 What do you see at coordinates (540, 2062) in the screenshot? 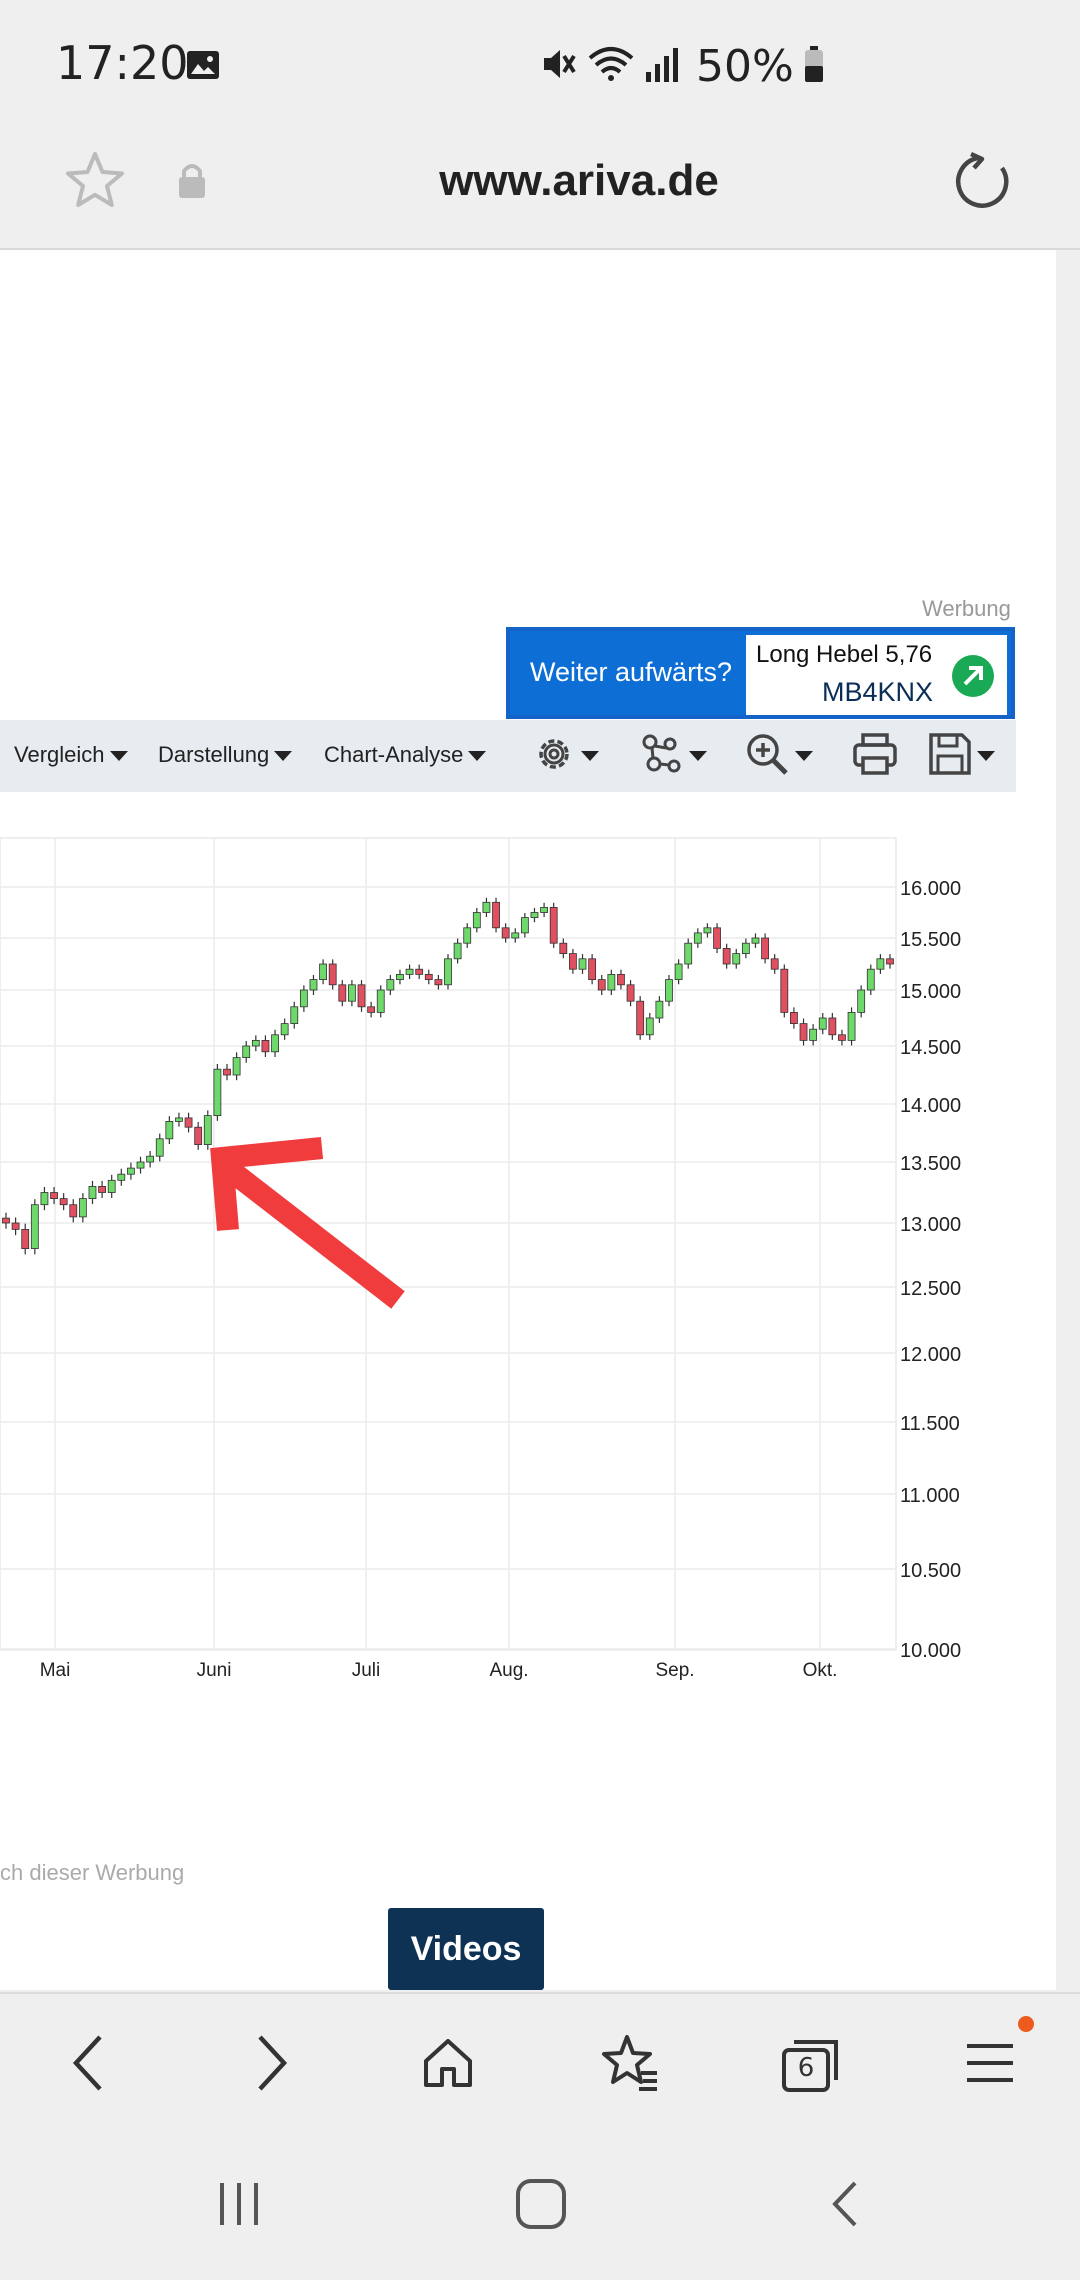
I see `browser-nav-bar: 6` at bounding box center [540, 2062].